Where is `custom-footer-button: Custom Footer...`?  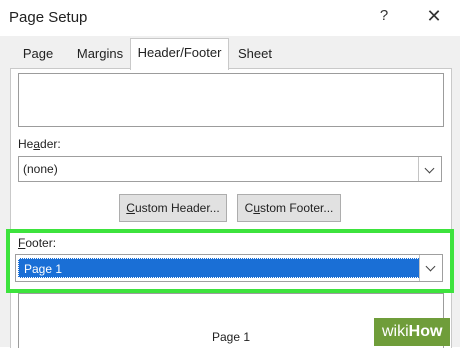 custom-footer-button: Custom Footer... is located at coordinates (289, 208).